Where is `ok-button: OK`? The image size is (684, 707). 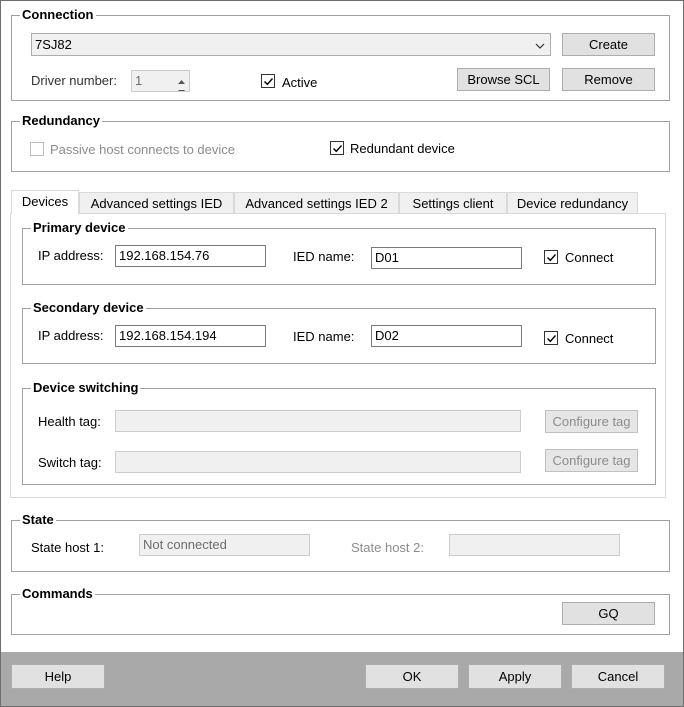
ok-button: OK is located at coordinates (412, 676).